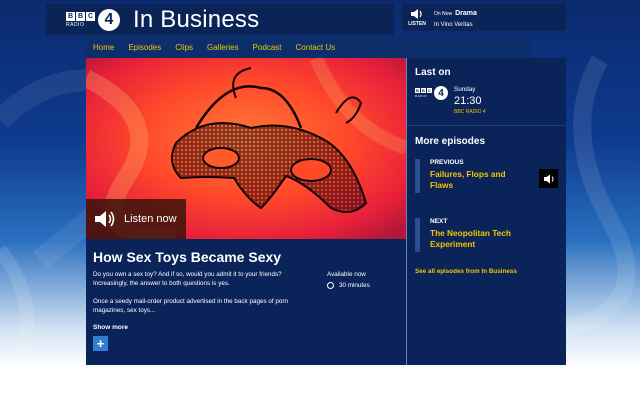  I want to click on play-previous-button, so click(548, 178).